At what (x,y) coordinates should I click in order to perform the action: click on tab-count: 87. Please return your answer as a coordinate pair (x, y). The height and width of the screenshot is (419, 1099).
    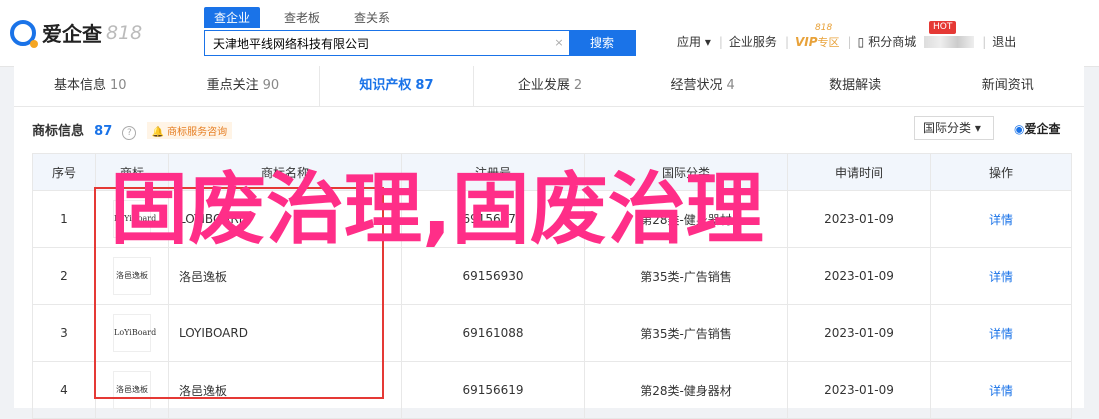
    Looking at the image, I should click on (424, 85).